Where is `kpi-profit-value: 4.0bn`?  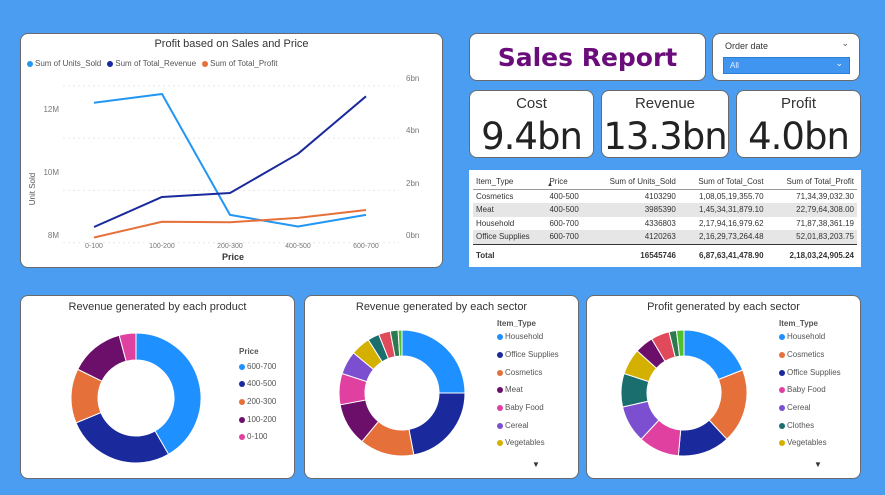 kpi-profit-value: 4.0bn is located at coordinates (799, 136).